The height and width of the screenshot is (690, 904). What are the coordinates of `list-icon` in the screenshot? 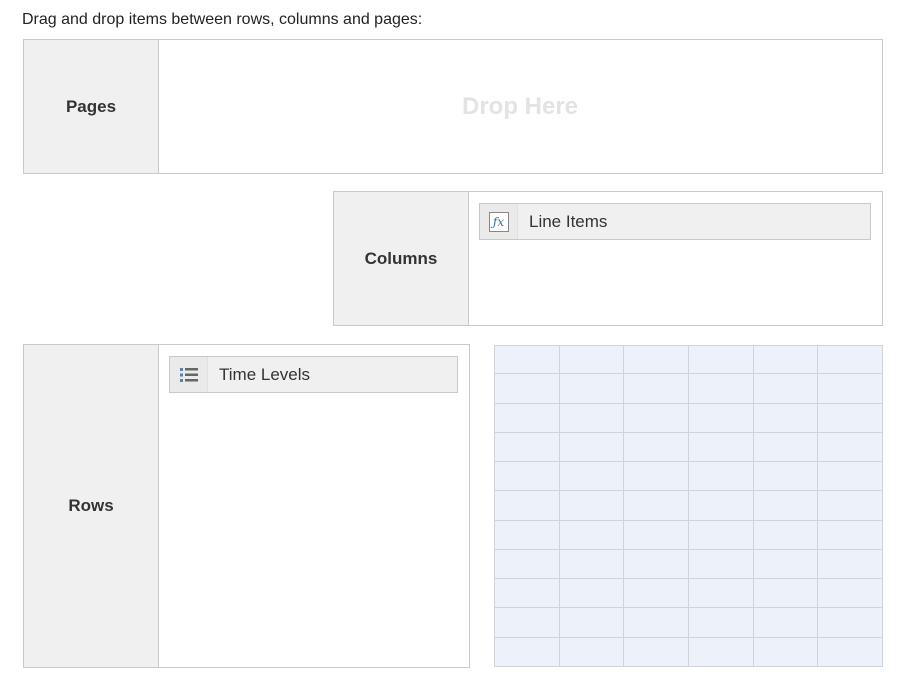 It's located at (188, 374).